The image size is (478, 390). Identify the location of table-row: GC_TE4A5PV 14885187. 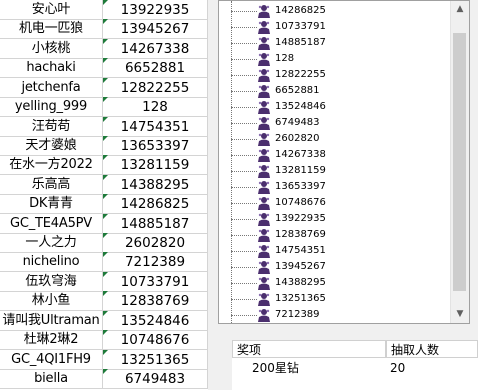
(104, 224).